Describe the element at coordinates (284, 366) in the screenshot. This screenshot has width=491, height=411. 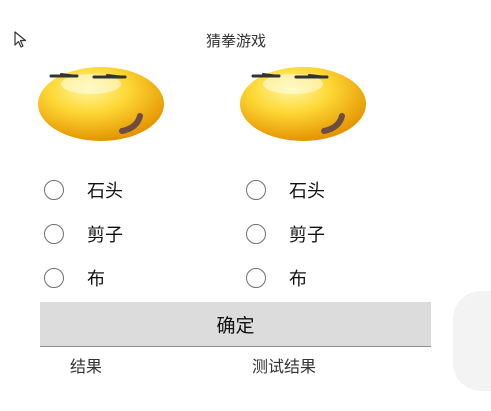
I see `result-value: 测试结果` at that location.